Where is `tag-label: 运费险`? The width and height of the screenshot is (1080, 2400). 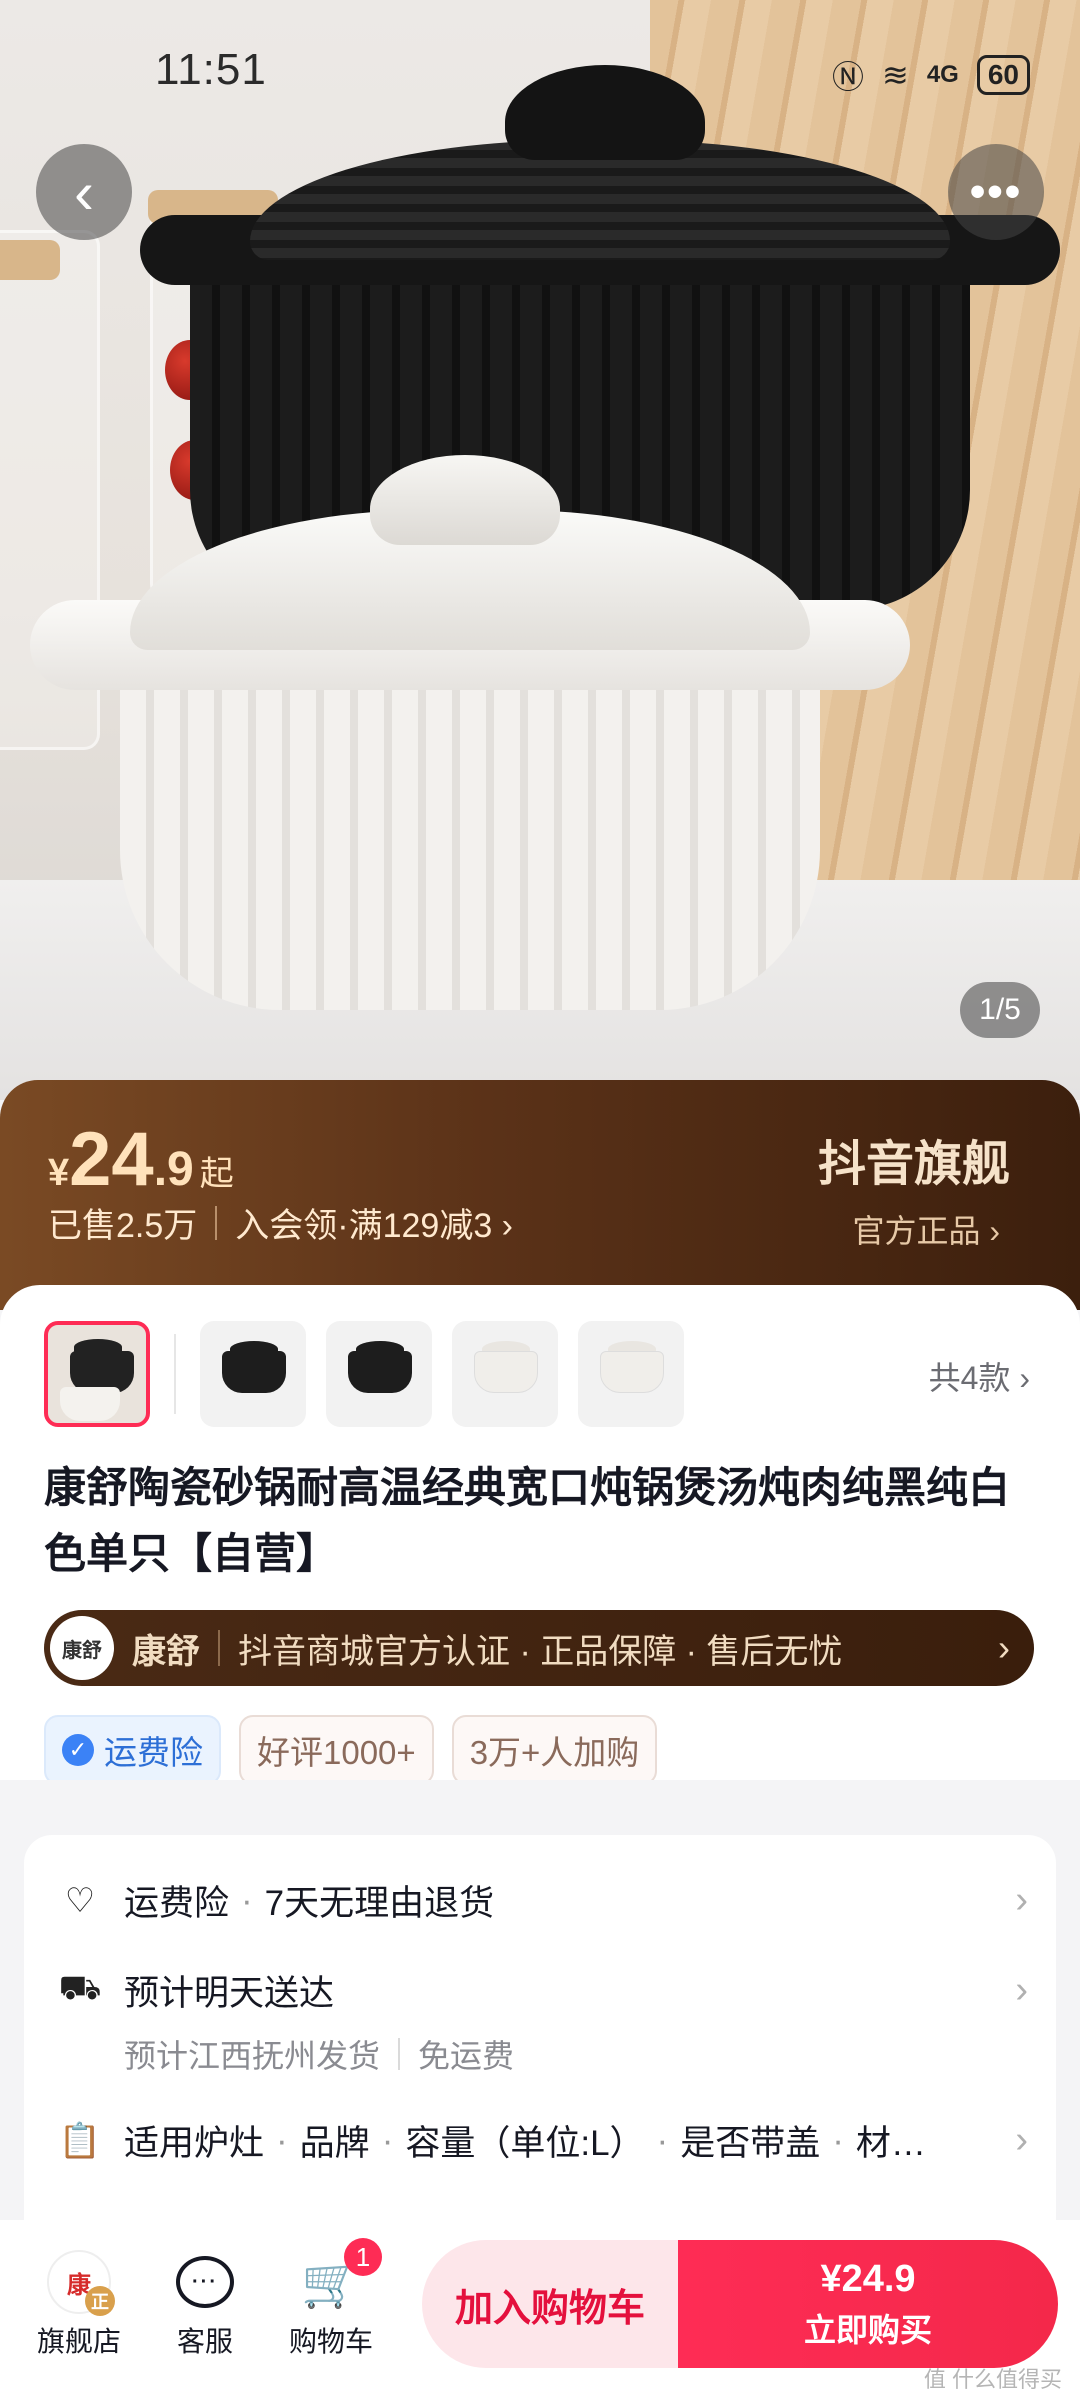
tag-label: 运费险 is located at coordinates (153, 1752).